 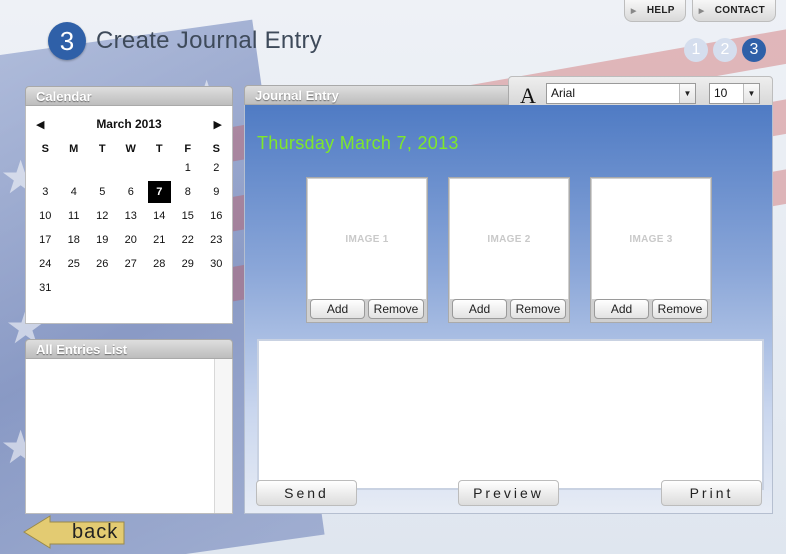 I want to click on calendar-day: 18, so click(x=74, y=240).